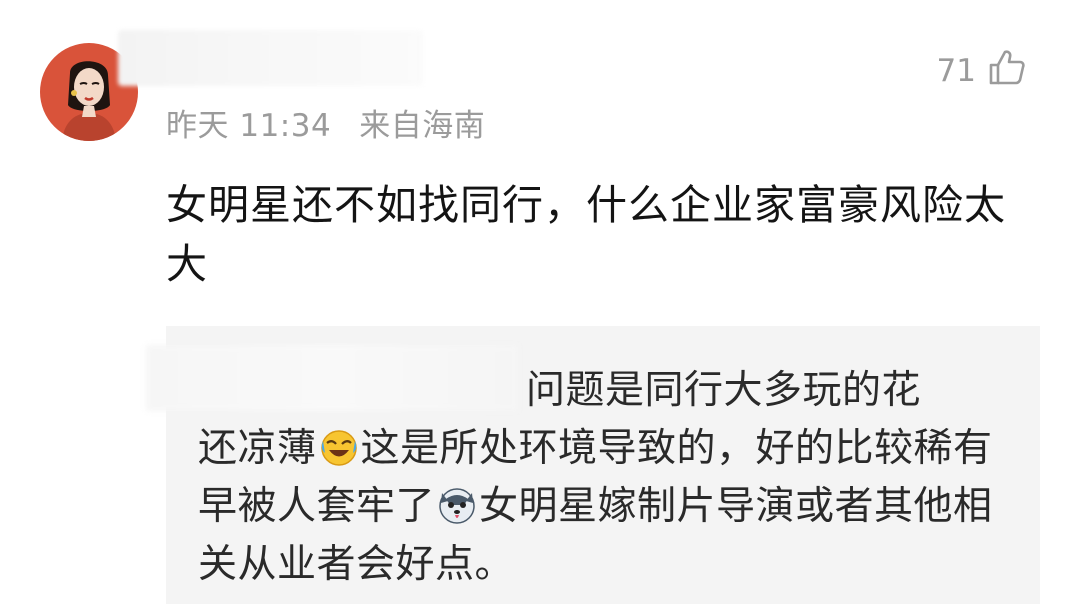 The height and width of the screenshot is (604, 1080). I want to click on thumbs-up-icon, so click(1007, 71).